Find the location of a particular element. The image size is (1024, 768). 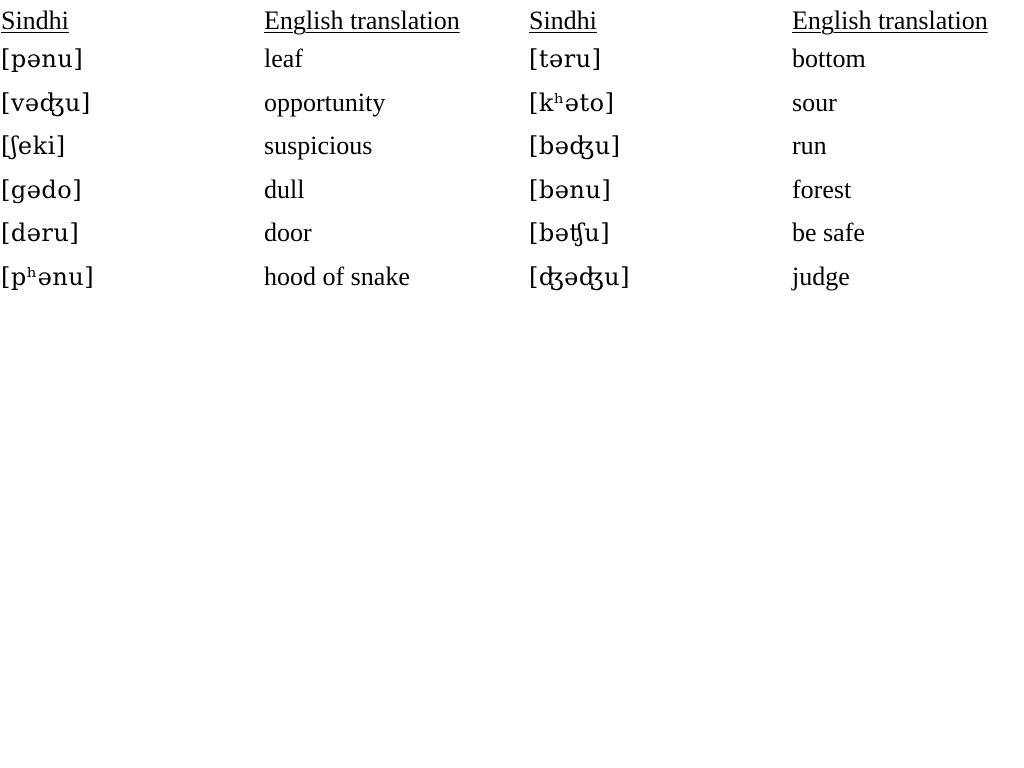

english-word: door is located at coordinates (288, 233).